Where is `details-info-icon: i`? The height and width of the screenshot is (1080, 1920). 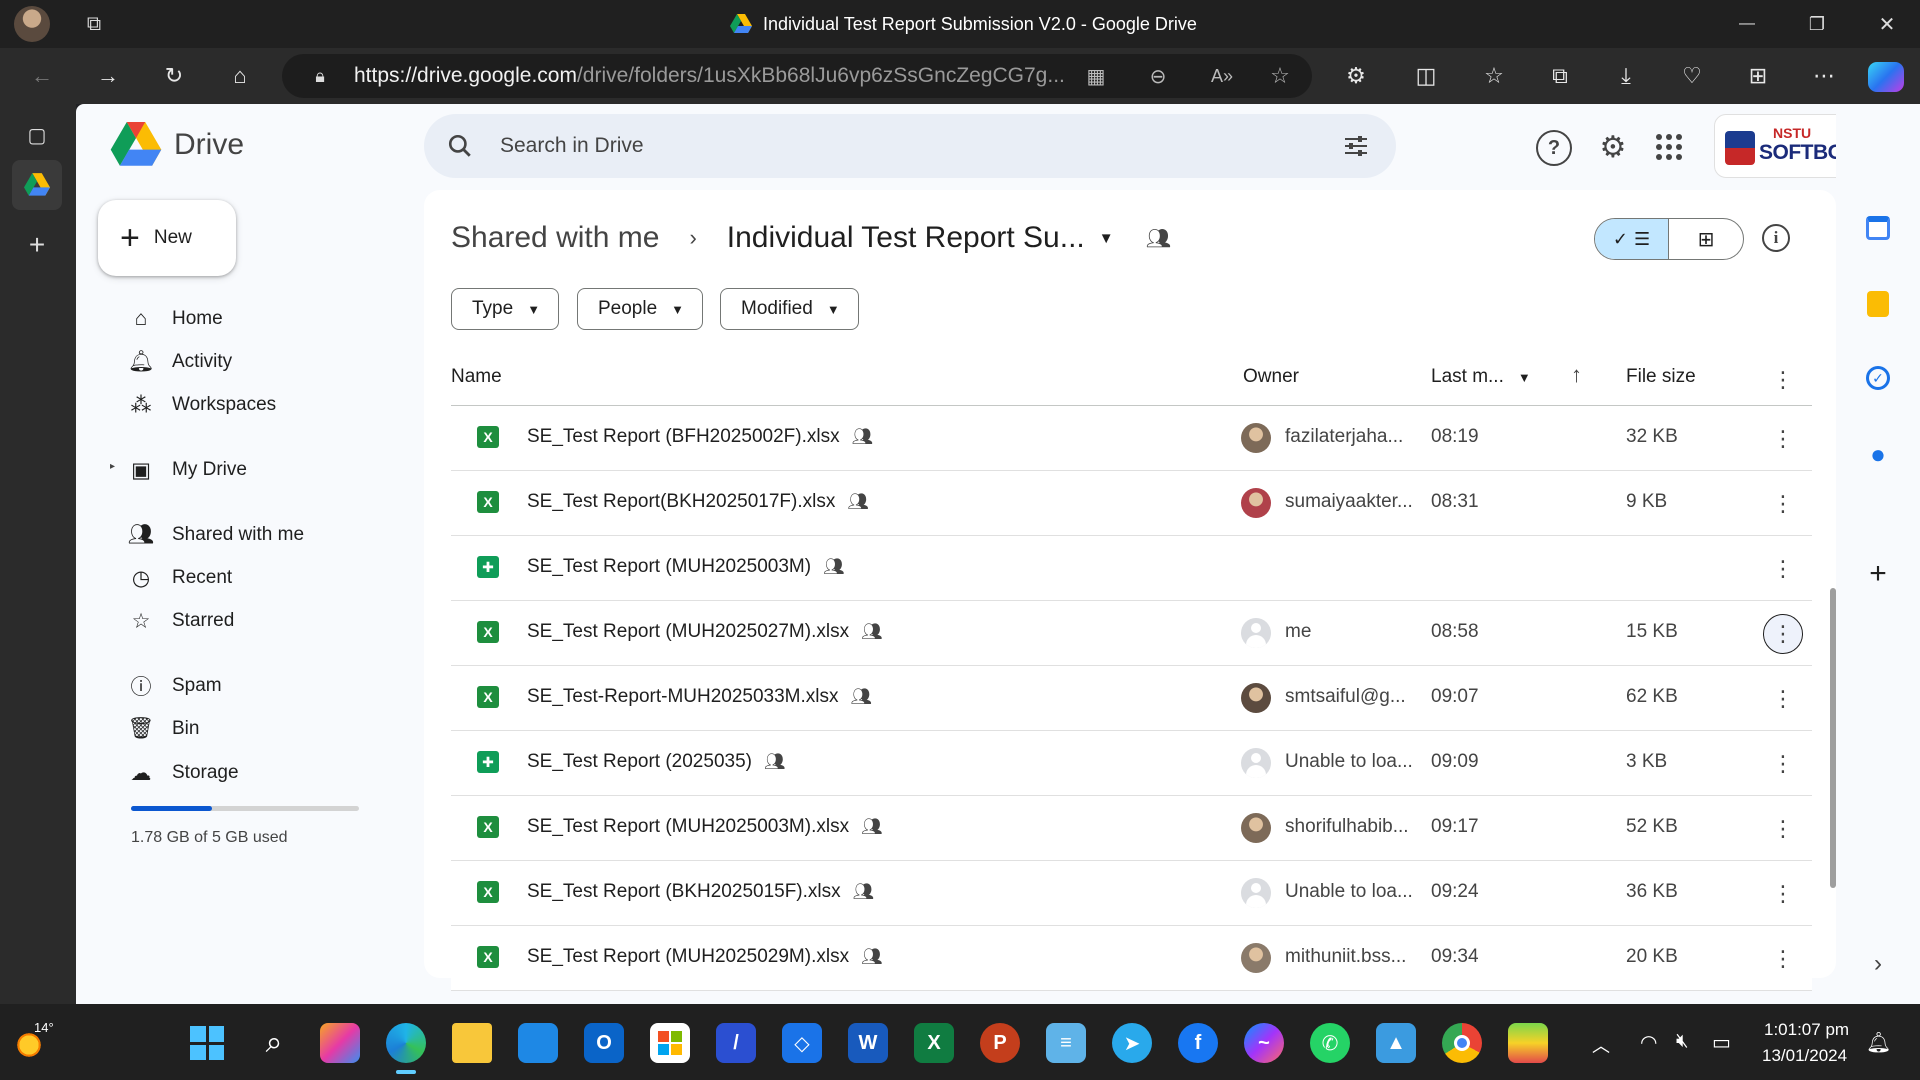
details-info-icon: i is located at coordinates (1776, 238).